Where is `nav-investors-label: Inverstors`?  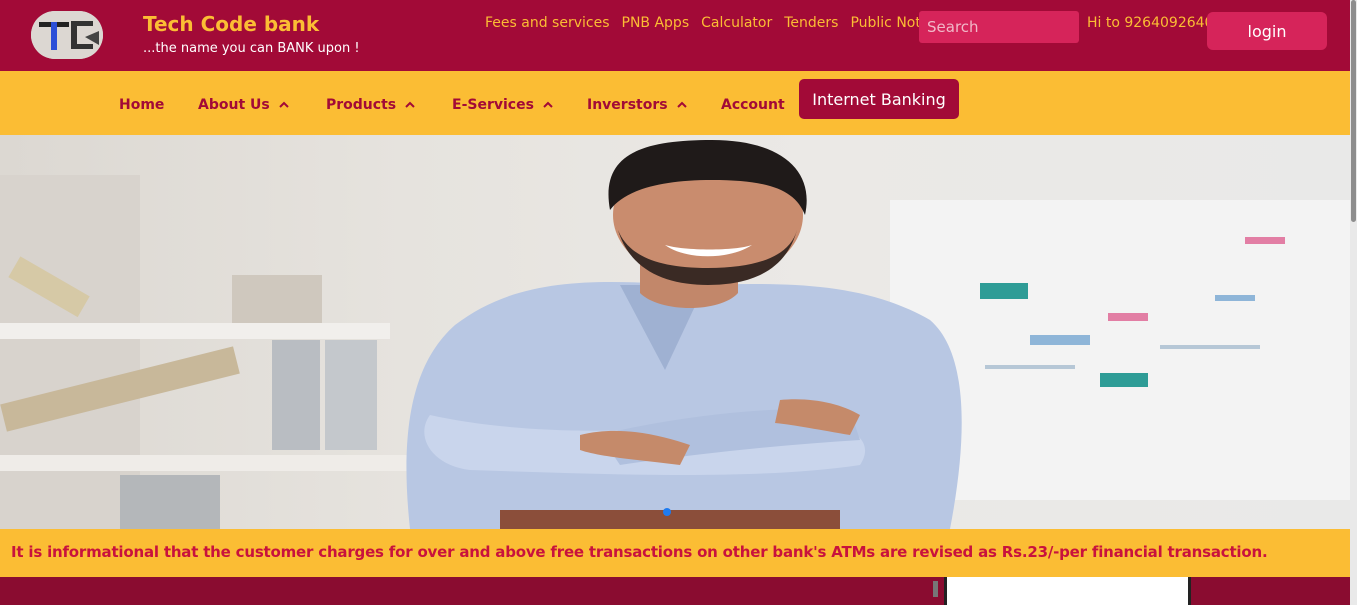 nav-investors-label: Inverstors is located at coordinates (627, 105).